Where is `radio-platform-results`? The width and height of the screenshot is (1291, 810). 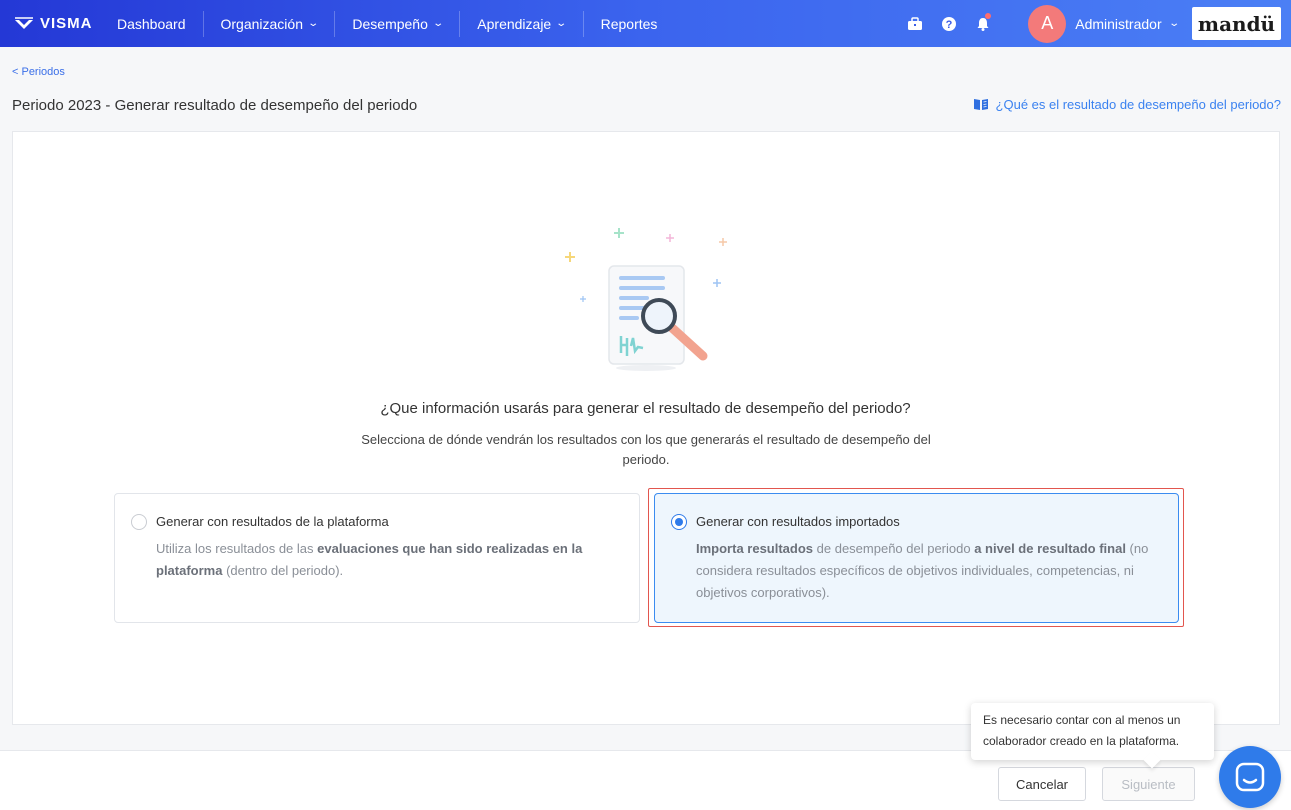 radio-platform-results is located at coordinates (139, 522).